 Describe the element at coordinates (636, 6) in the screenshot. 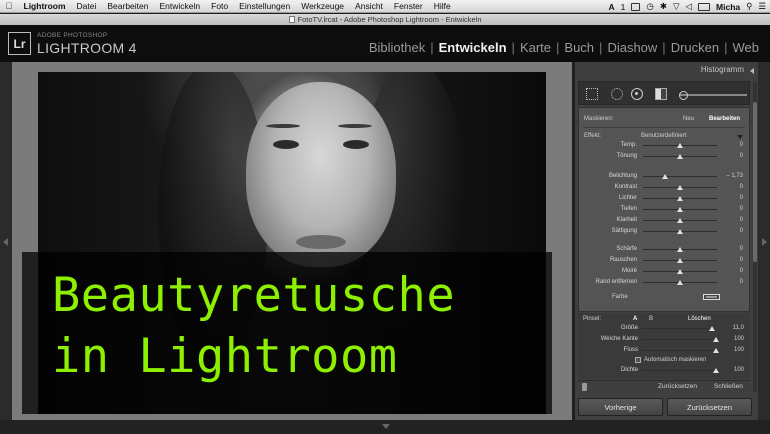

I see `display-icon` at that location.